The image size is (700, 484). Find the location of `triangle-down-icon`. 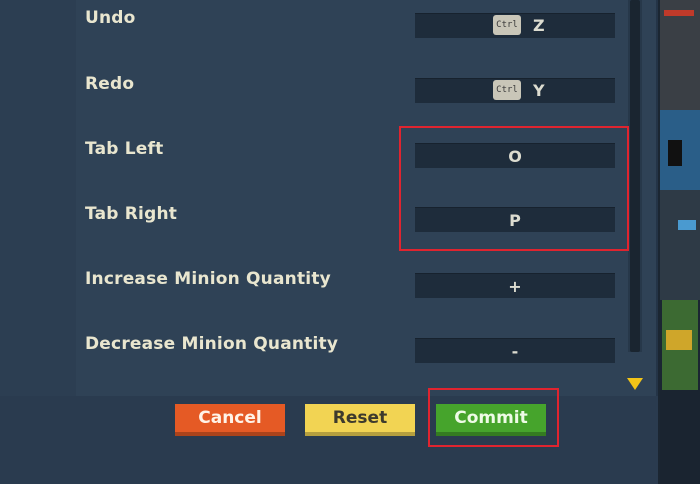

triangle-down-icon is located at coordinates (635, 384).